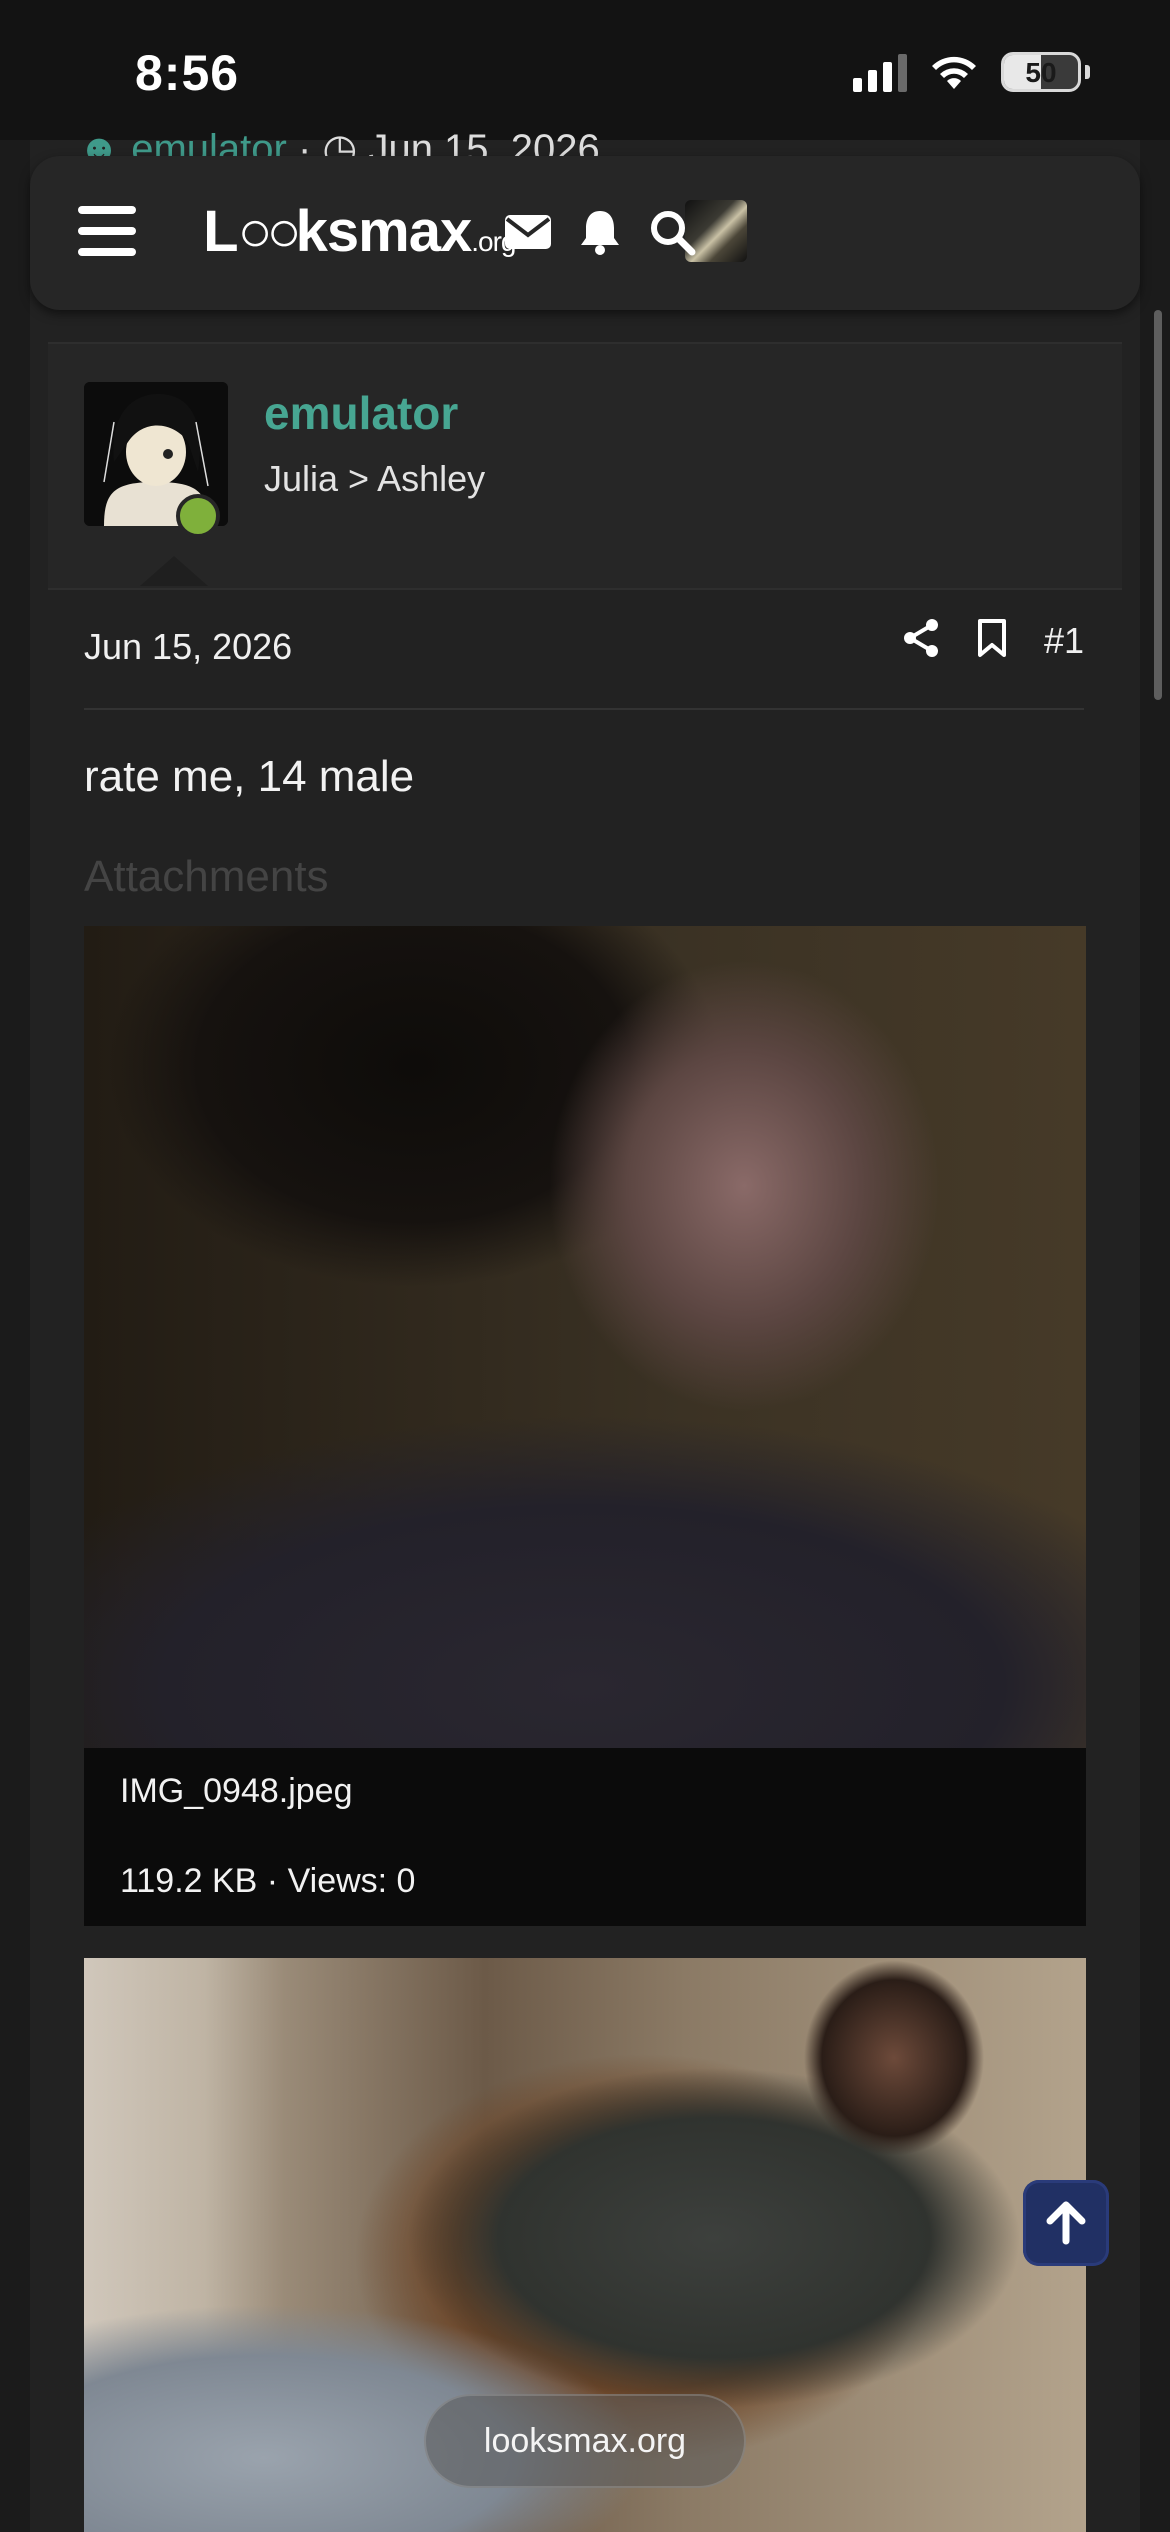 This screenshot has width=1170, height=2532. I want to click on user-title: Julia > Ashley, so click(375, 478).